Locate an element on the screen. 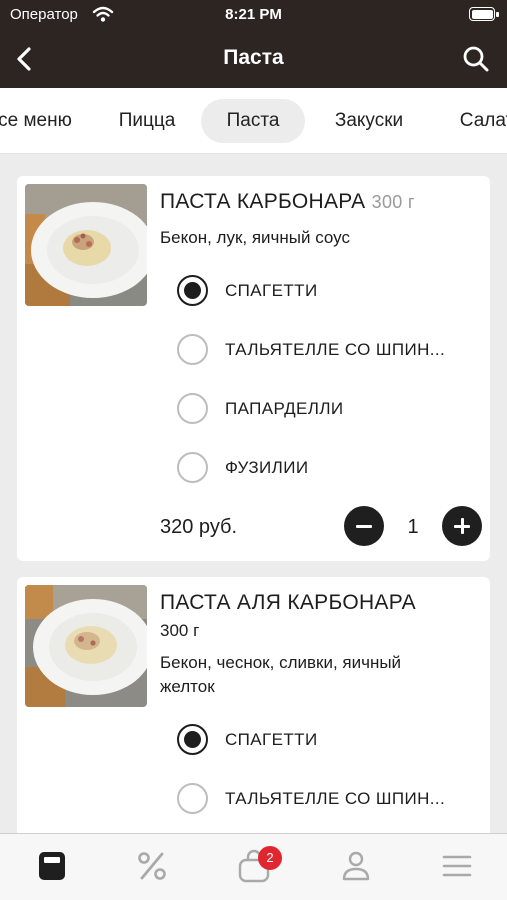  discount-icon is located at coordinates (152, 866).